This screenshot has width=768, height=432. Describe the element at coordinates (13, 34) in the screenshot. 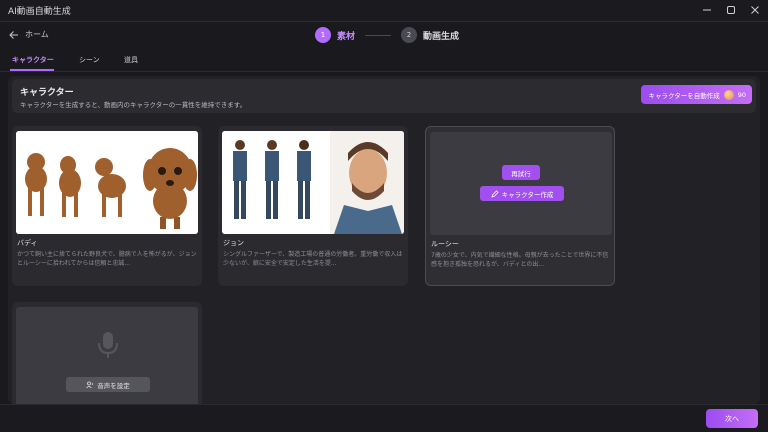

I see `arrow-left-icon` at that location.